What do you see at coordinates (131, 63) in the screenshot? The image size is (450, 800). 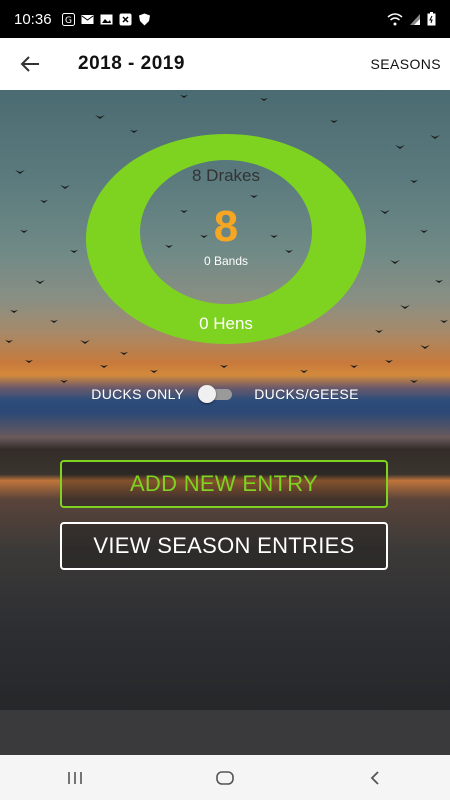 I see `page-title: 2018 - 2019` at bounding box center [131, 63].